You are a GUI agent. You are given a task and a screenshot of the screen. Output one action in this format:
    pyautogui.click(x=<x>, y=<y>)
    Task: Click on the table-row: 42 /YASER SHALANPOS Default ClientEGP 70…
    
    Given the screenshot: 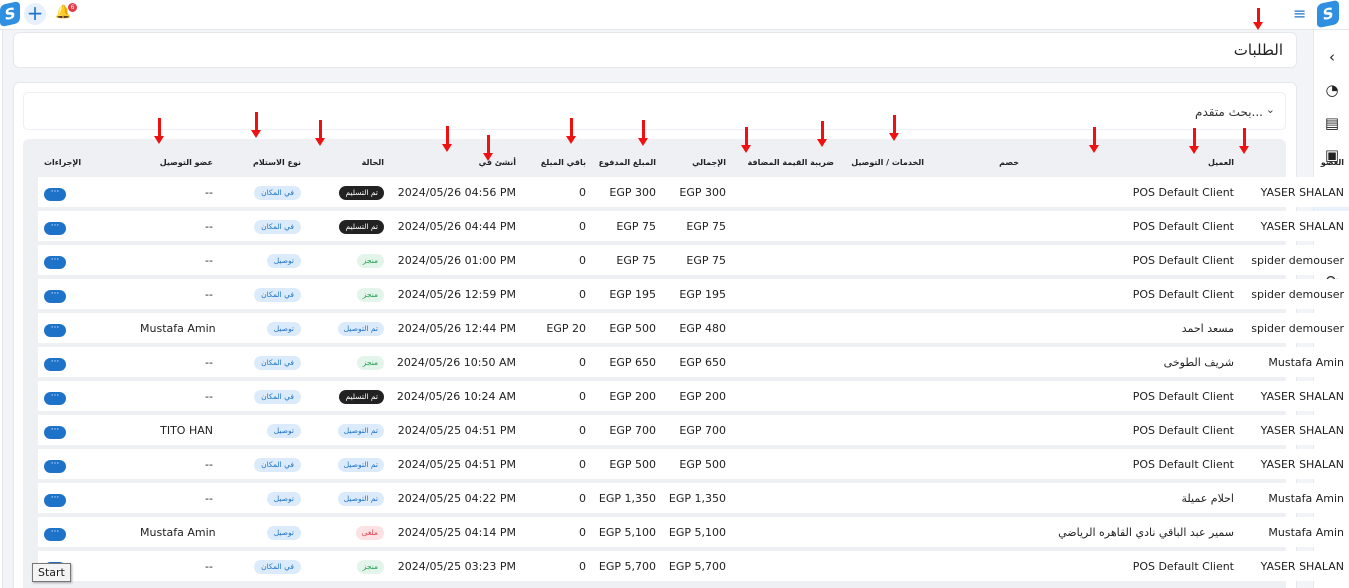 What is the action you would take?
    pyautogui.click(x=693, y=430)
    